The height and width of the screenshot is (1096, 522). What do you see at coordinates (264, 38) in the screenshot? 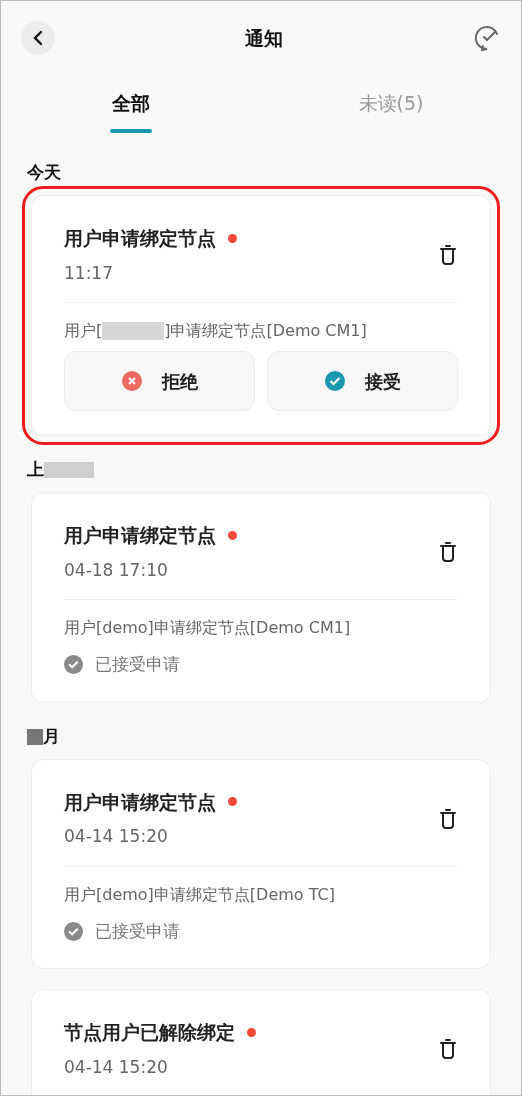
I see `page-title: 通知` at bounding box center [264, 38].